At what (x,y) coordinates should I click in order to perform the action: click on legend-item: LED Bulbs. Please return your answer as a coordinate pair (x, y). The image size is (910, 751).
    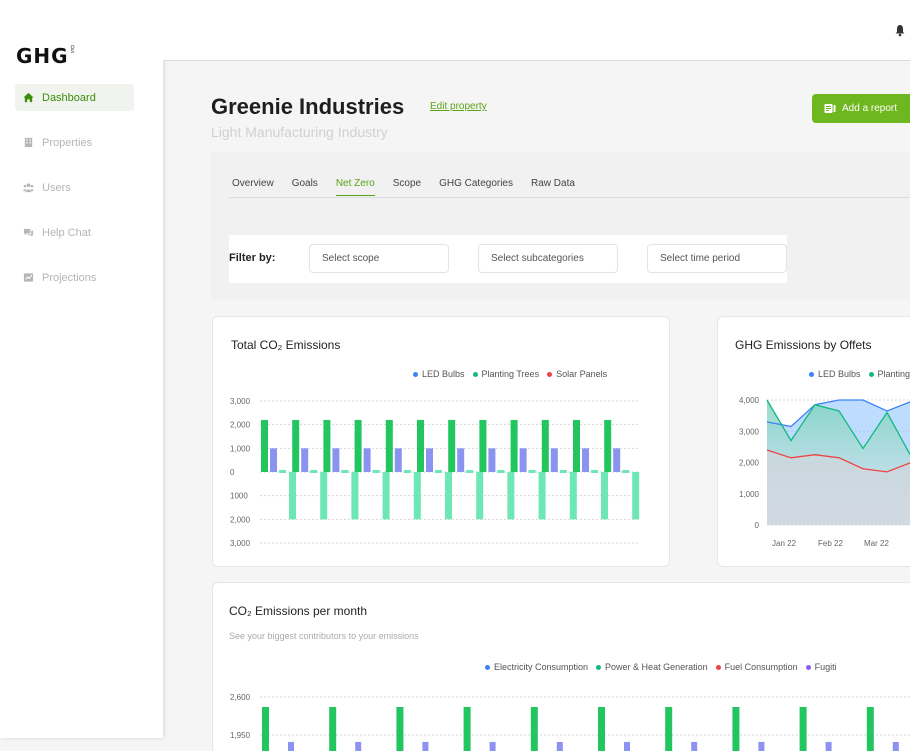
    Looking at the image, I should click on (439, 374).